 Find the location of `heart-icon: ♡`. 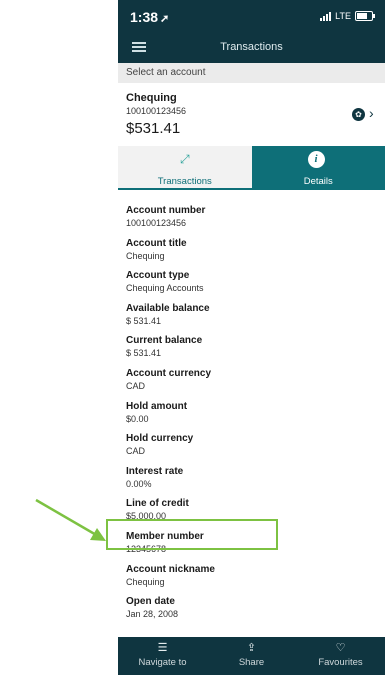

heart-icon: ♡ is located at coordinates (340, 648).